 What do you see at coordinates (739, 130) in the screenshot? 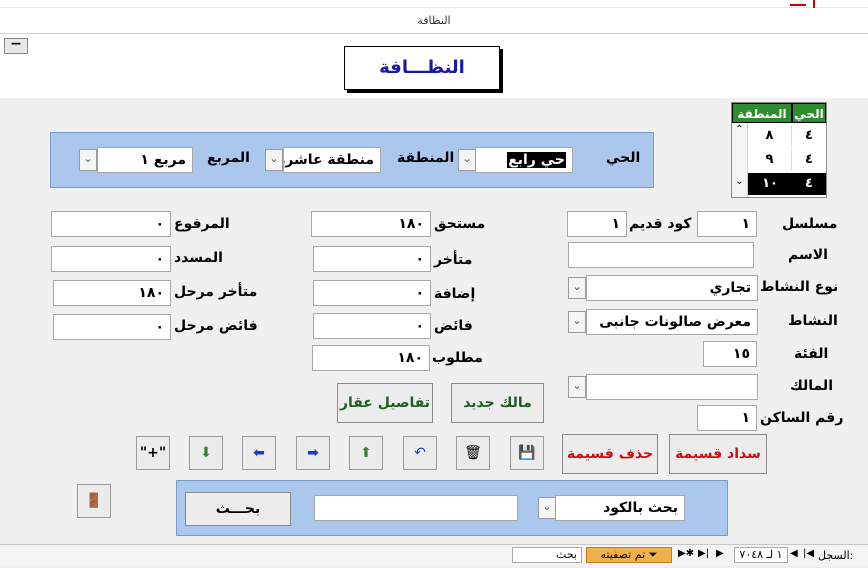
I see `scroll-up-icon: ⌃` at bounding box center [739, 130].